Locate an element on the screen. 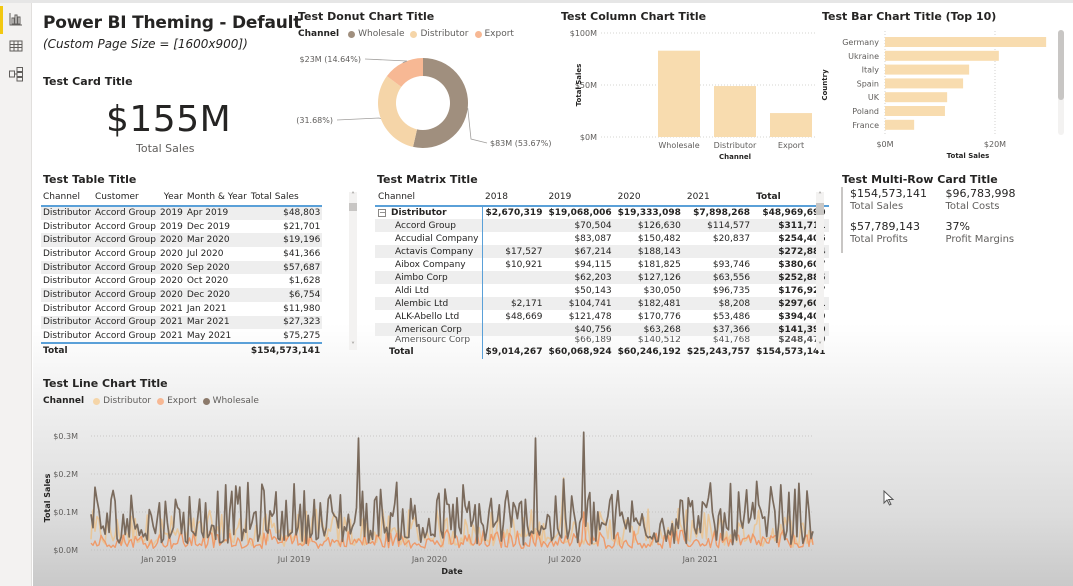 This screenshot has width=1073, height=586. matrix-row: Aldi Ltd $50,143 $30,050 $96,735 $176,927 is located at coordinates (602, 290).